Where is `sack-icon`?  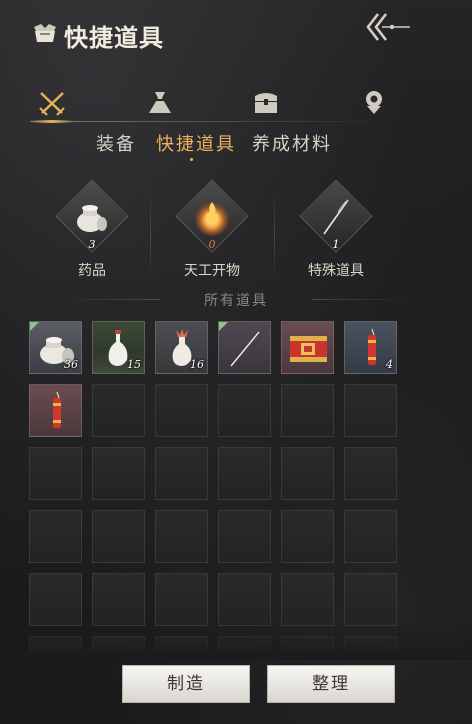
sack-icon is located at coordinates (160, 102).